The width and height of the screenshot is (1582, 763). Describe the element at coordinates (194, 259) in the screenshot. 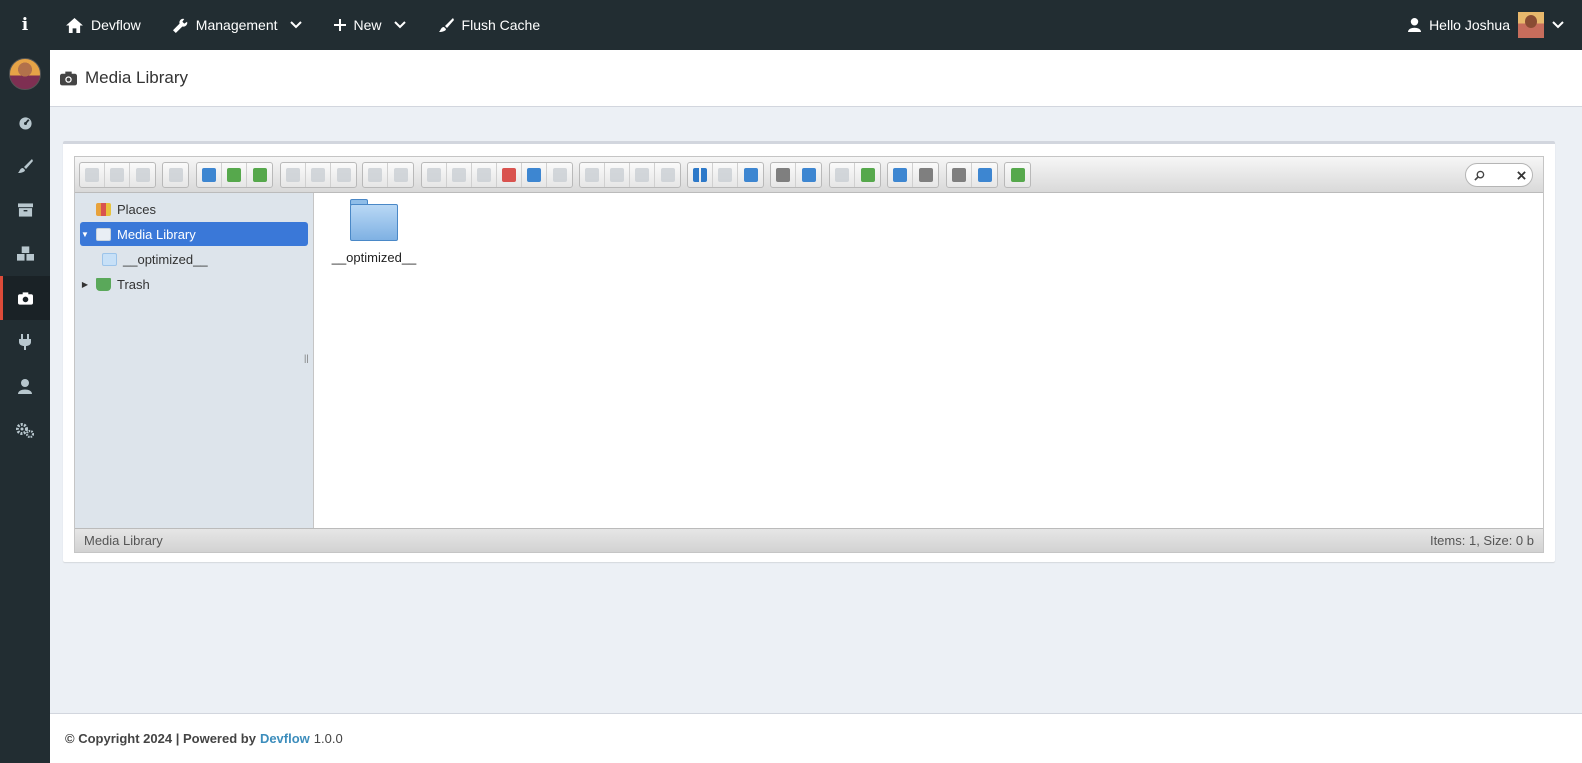

I see `tree-item-optimized: __optimized__` at that location.